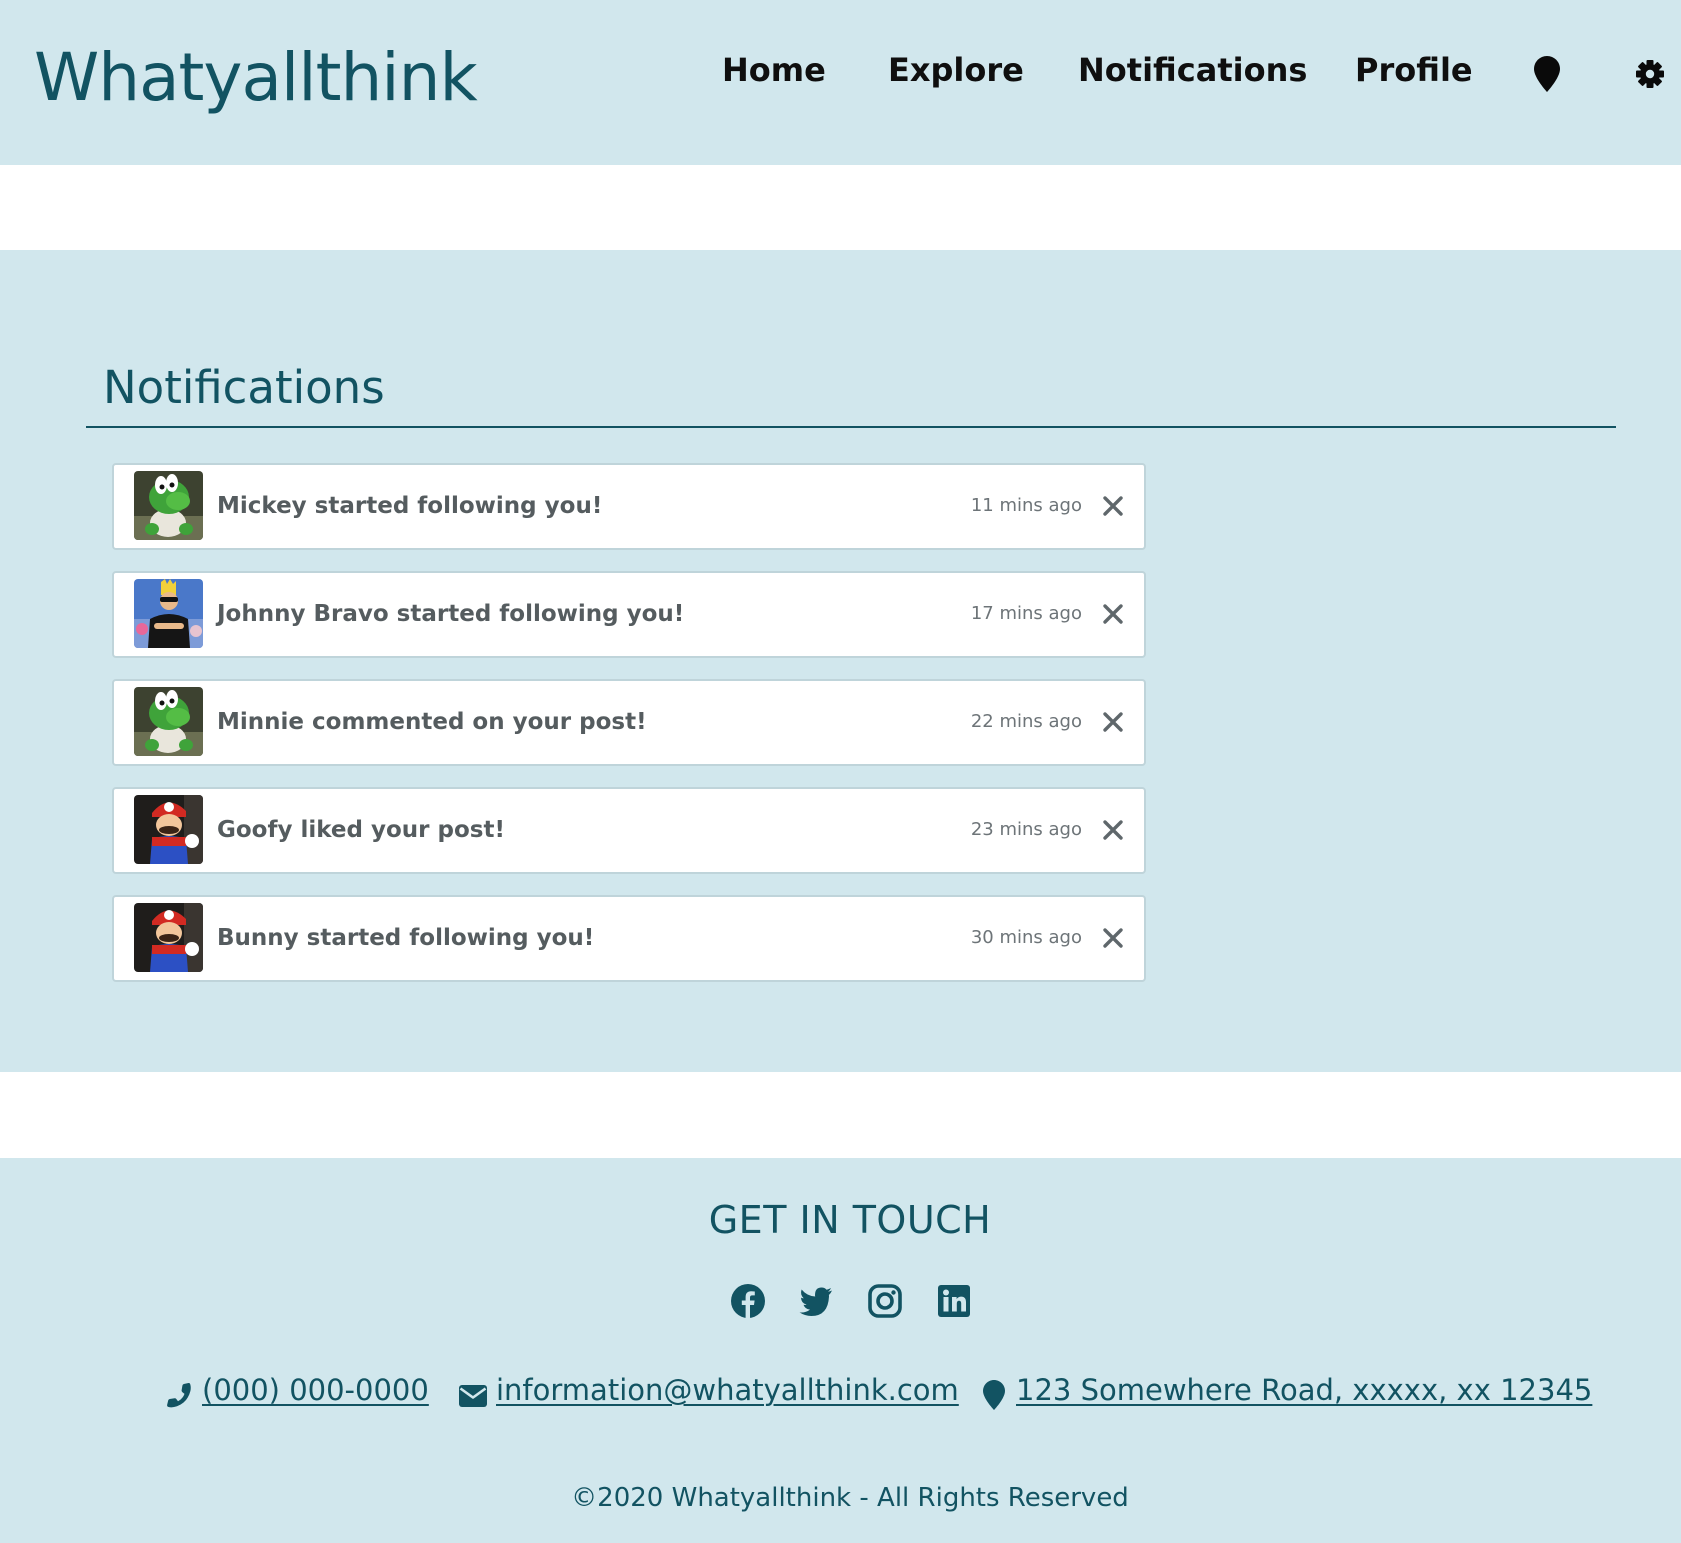  What do you see at coordinates (179, 1397) in the screenshot?
I see `phone-icon` at bounding box center [179, 1397].